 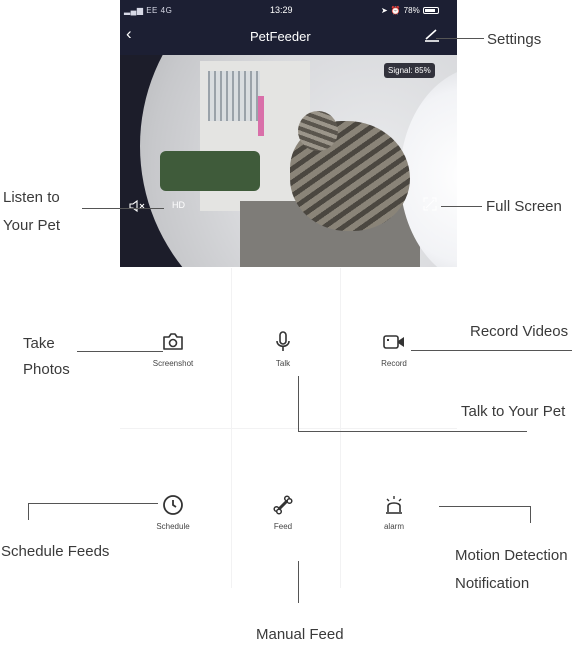 I want to click on record-button: Record, so click(x=394, y=349).